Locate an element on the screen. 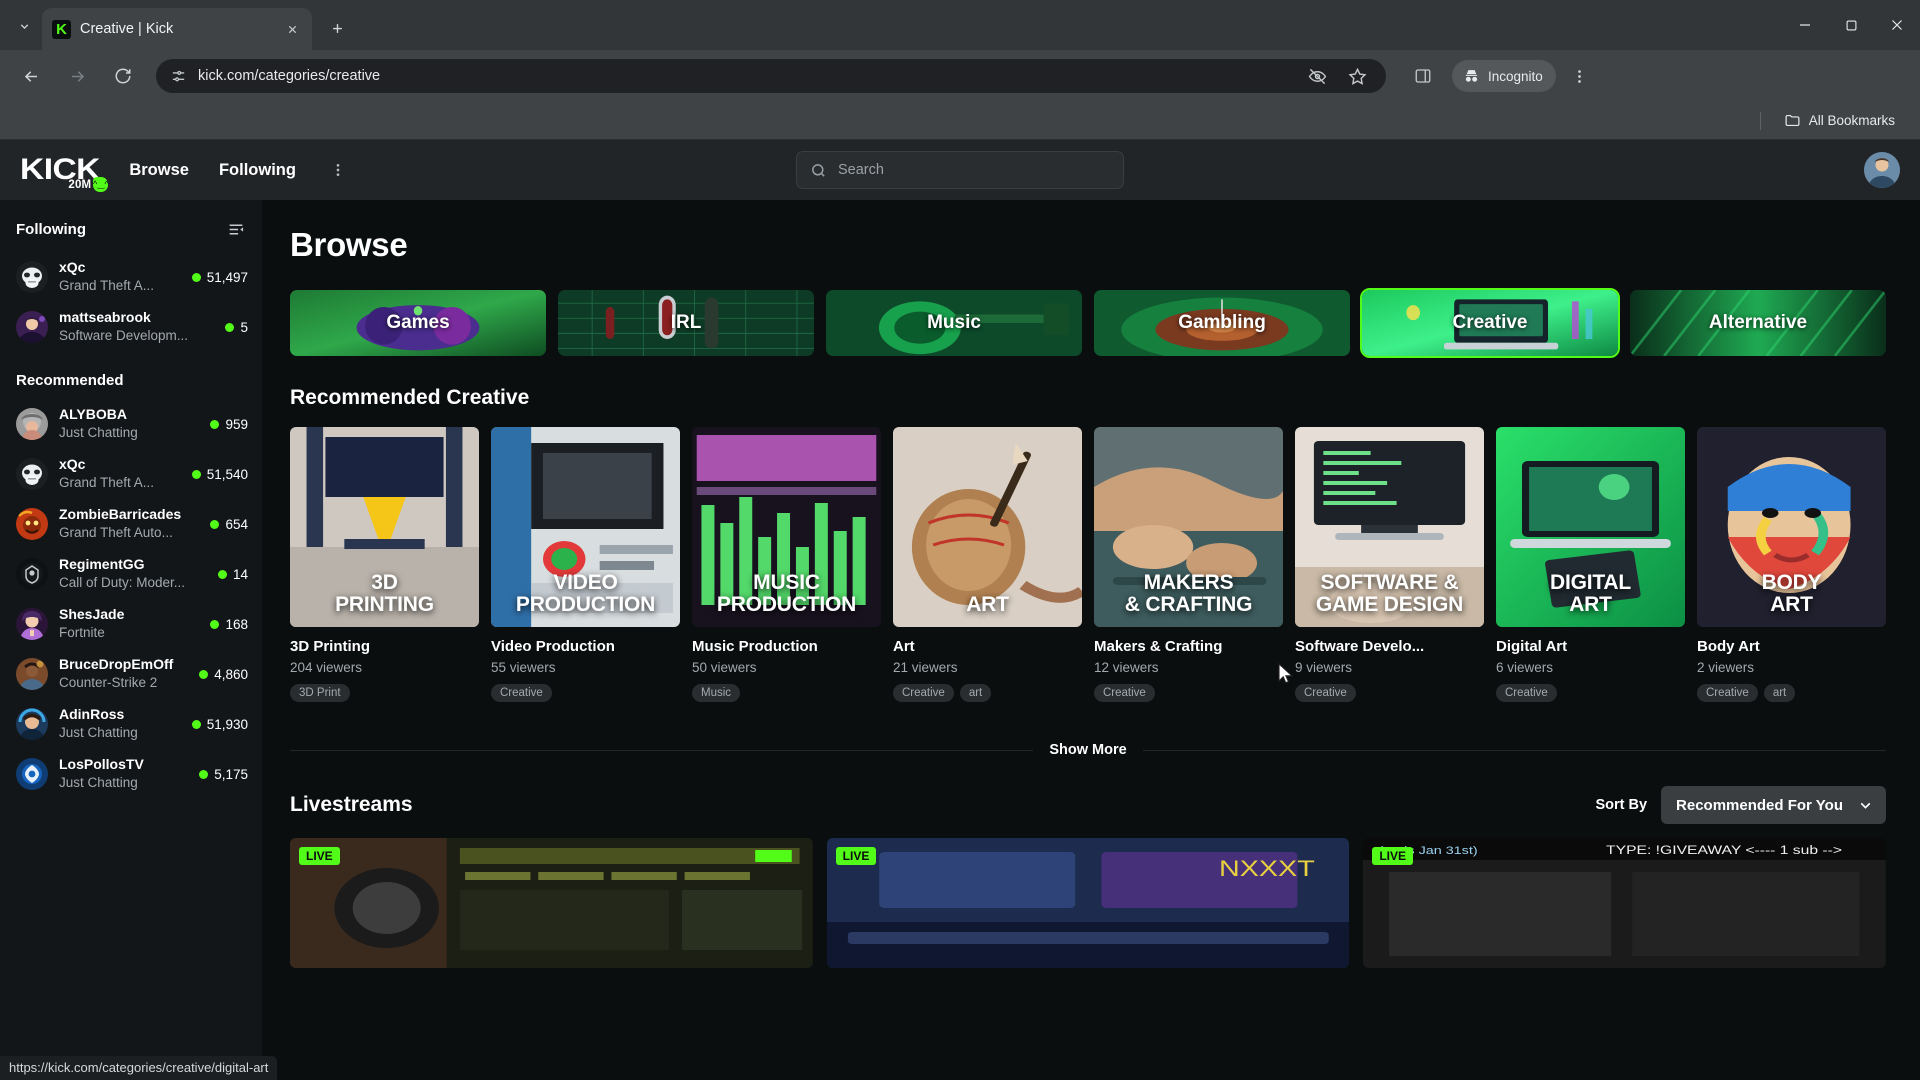 The width and height of the screenshot is (1920, 1080). category-tile-gambling: Gambling is located at coordinates (1222, 323).